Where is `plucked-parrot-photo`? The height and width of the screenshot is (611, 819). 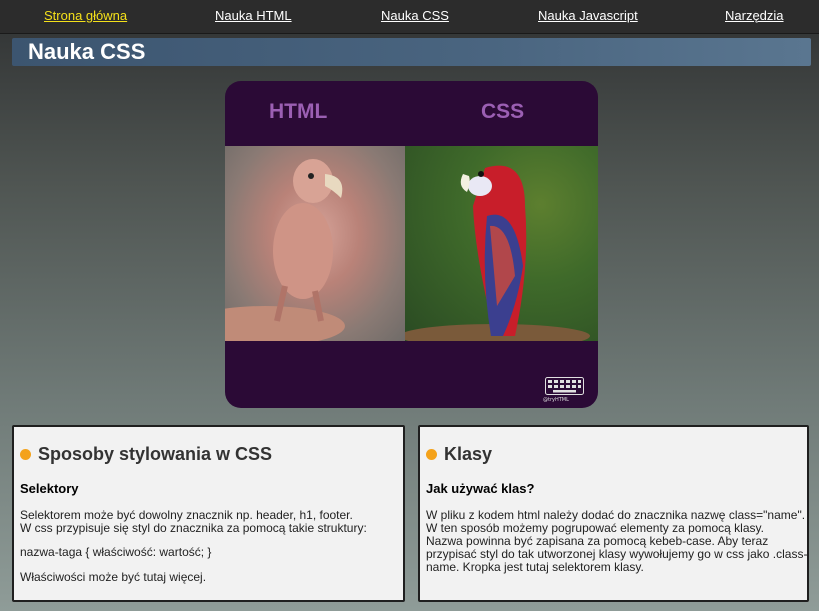 plucked-parrot-photo is located at coordinates (315, 243).